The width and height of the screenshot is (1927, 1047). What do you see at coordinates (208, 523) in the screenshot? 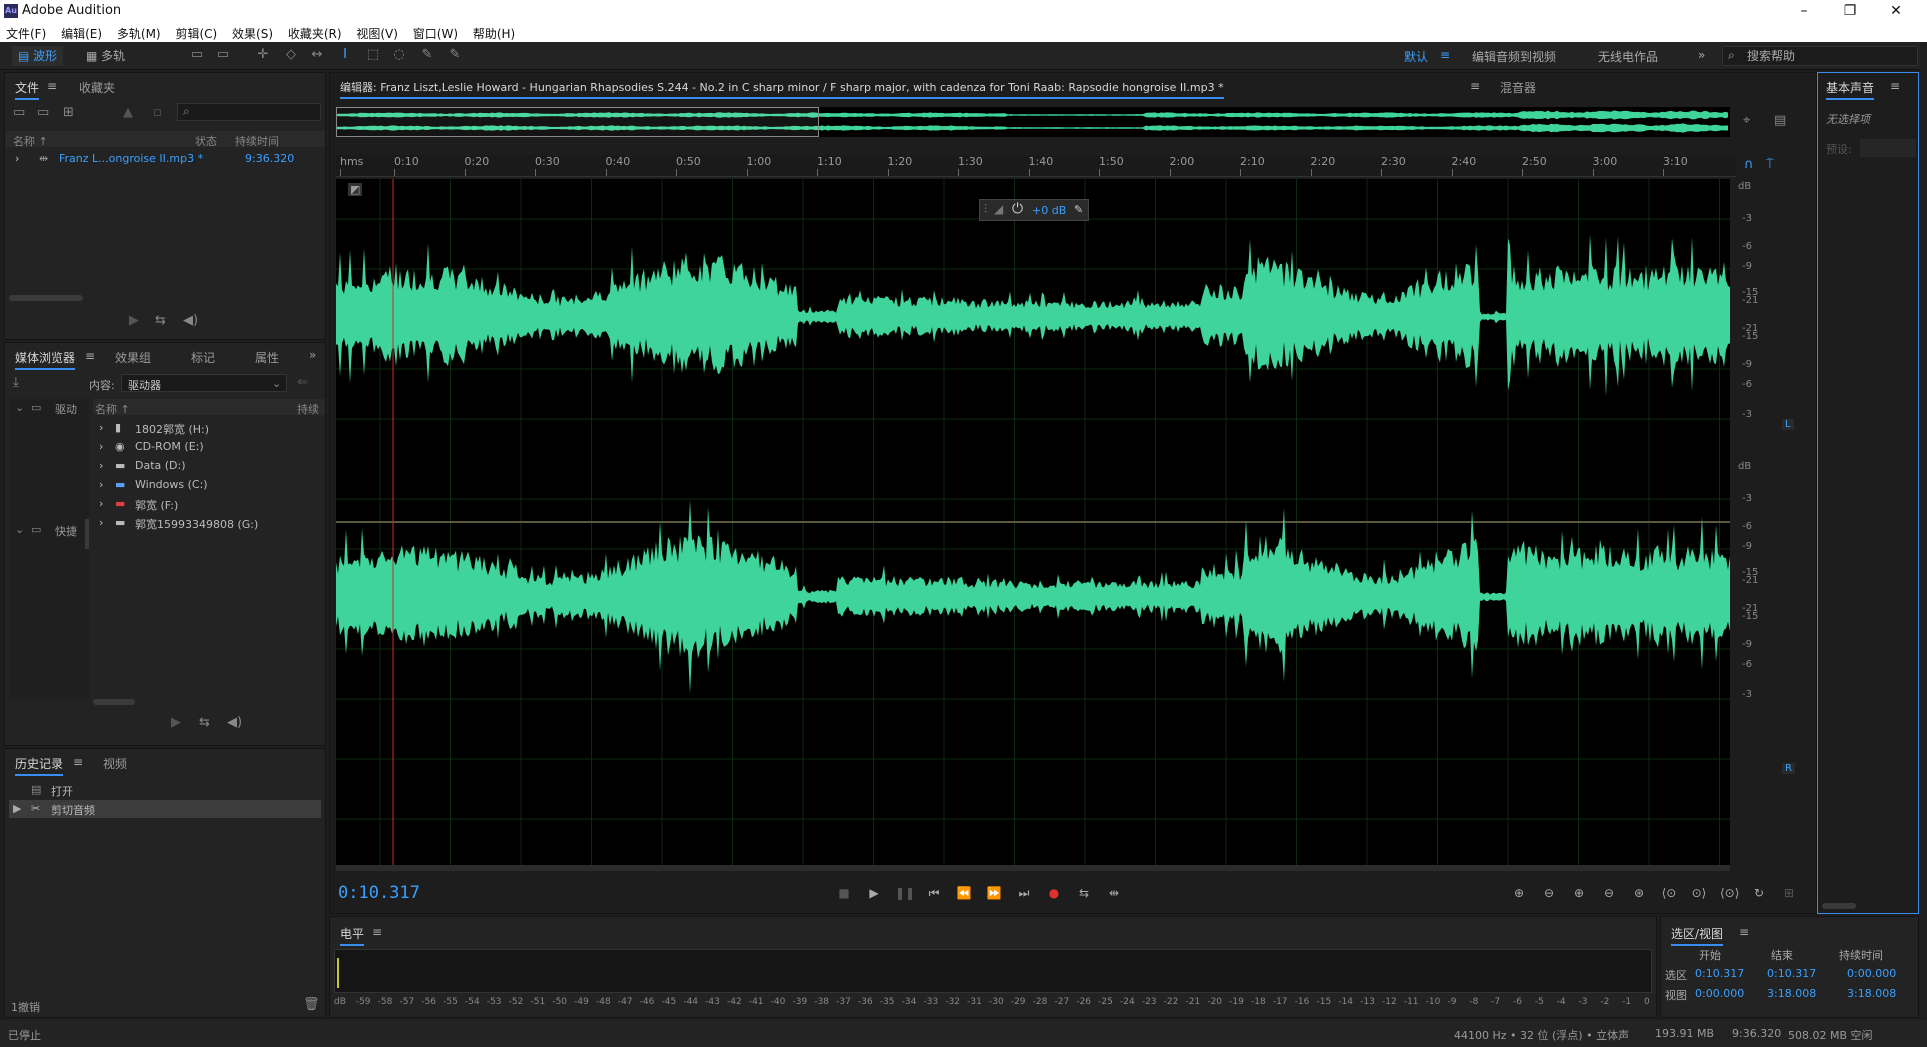
I see `list-item: › ▬ 郭宽15993349808 (G:)` at bounding box center [208, 523].